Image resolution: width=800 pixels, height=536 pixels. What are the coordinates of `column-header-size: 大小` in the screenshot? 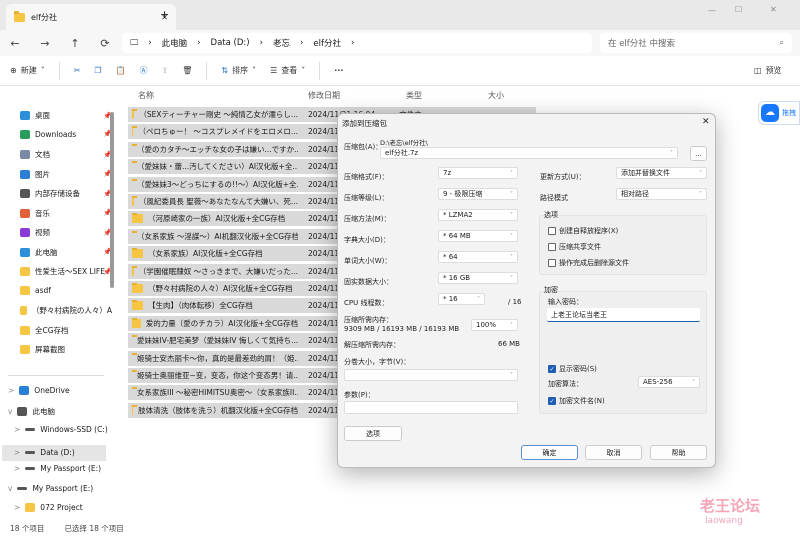 It's located at (496, 95).